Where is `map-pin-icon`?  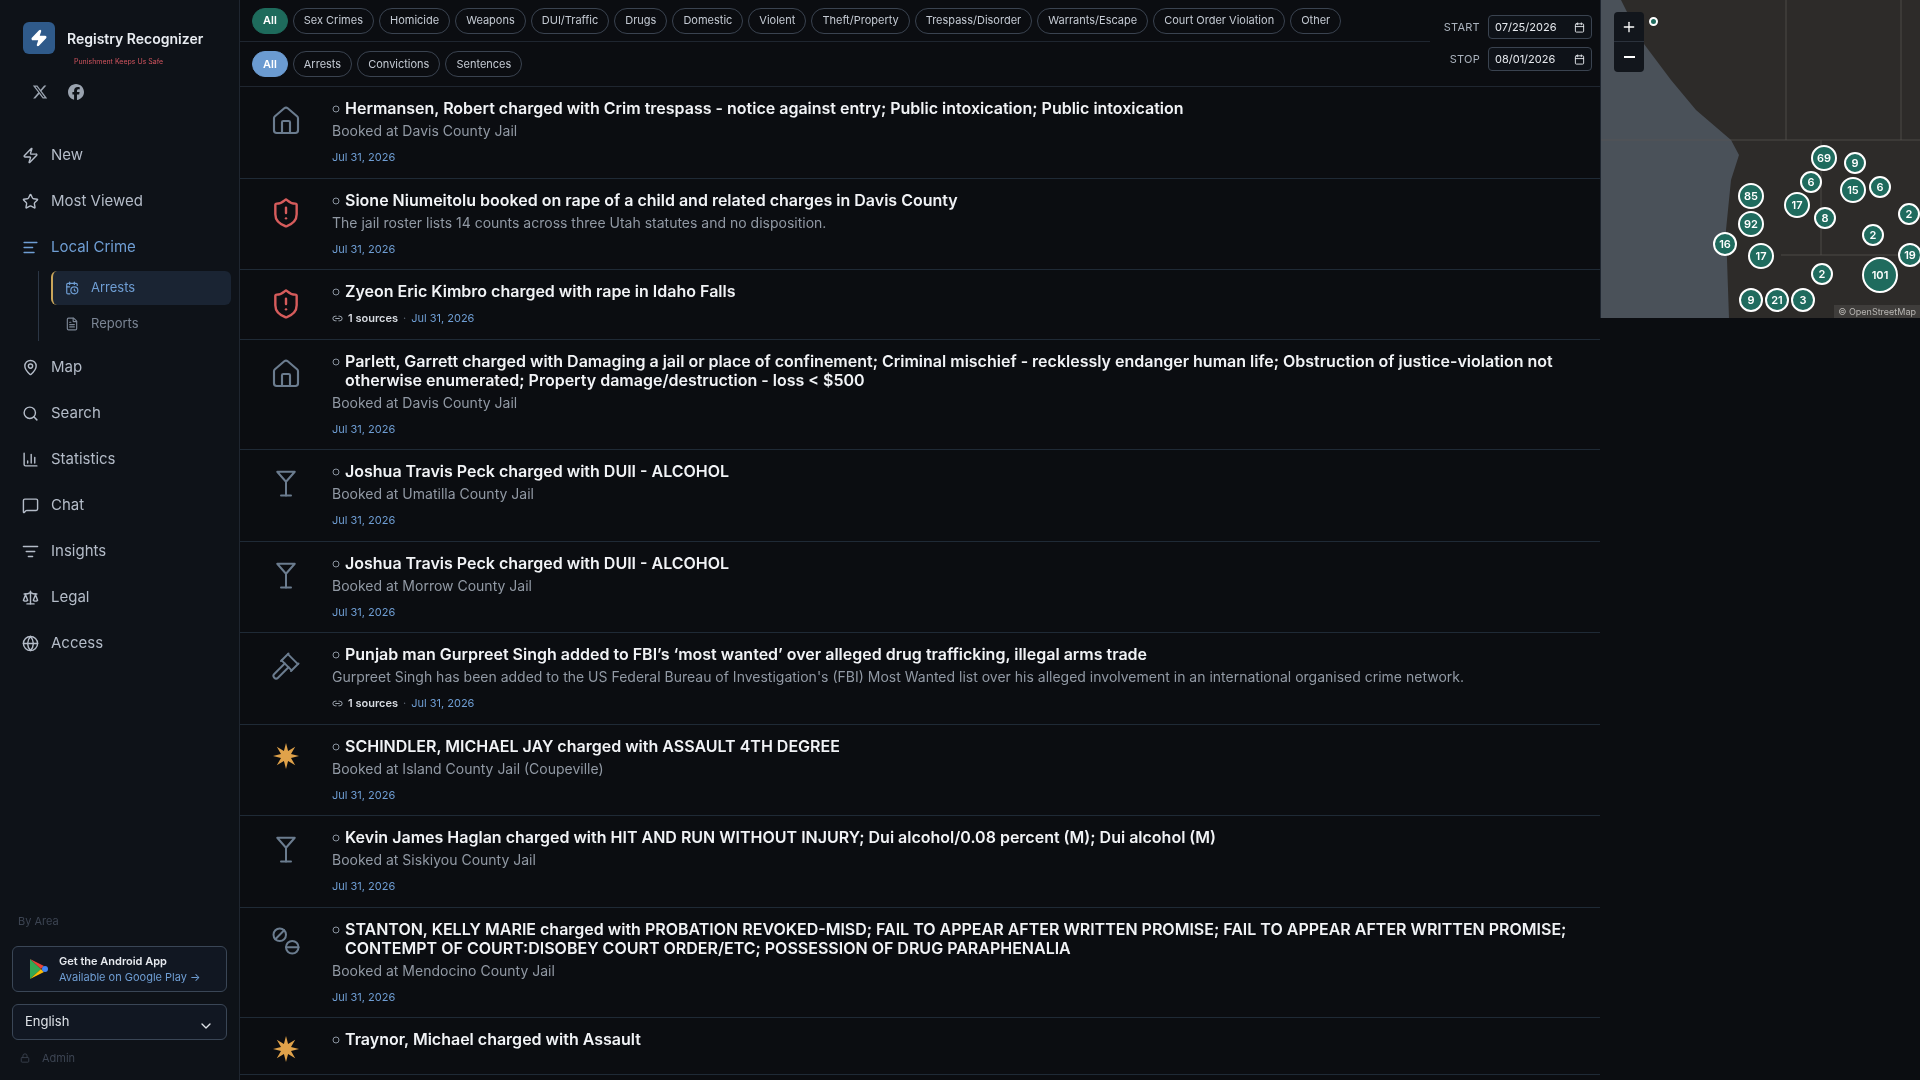
map-pin-icon is located at coordinates (30, 367).